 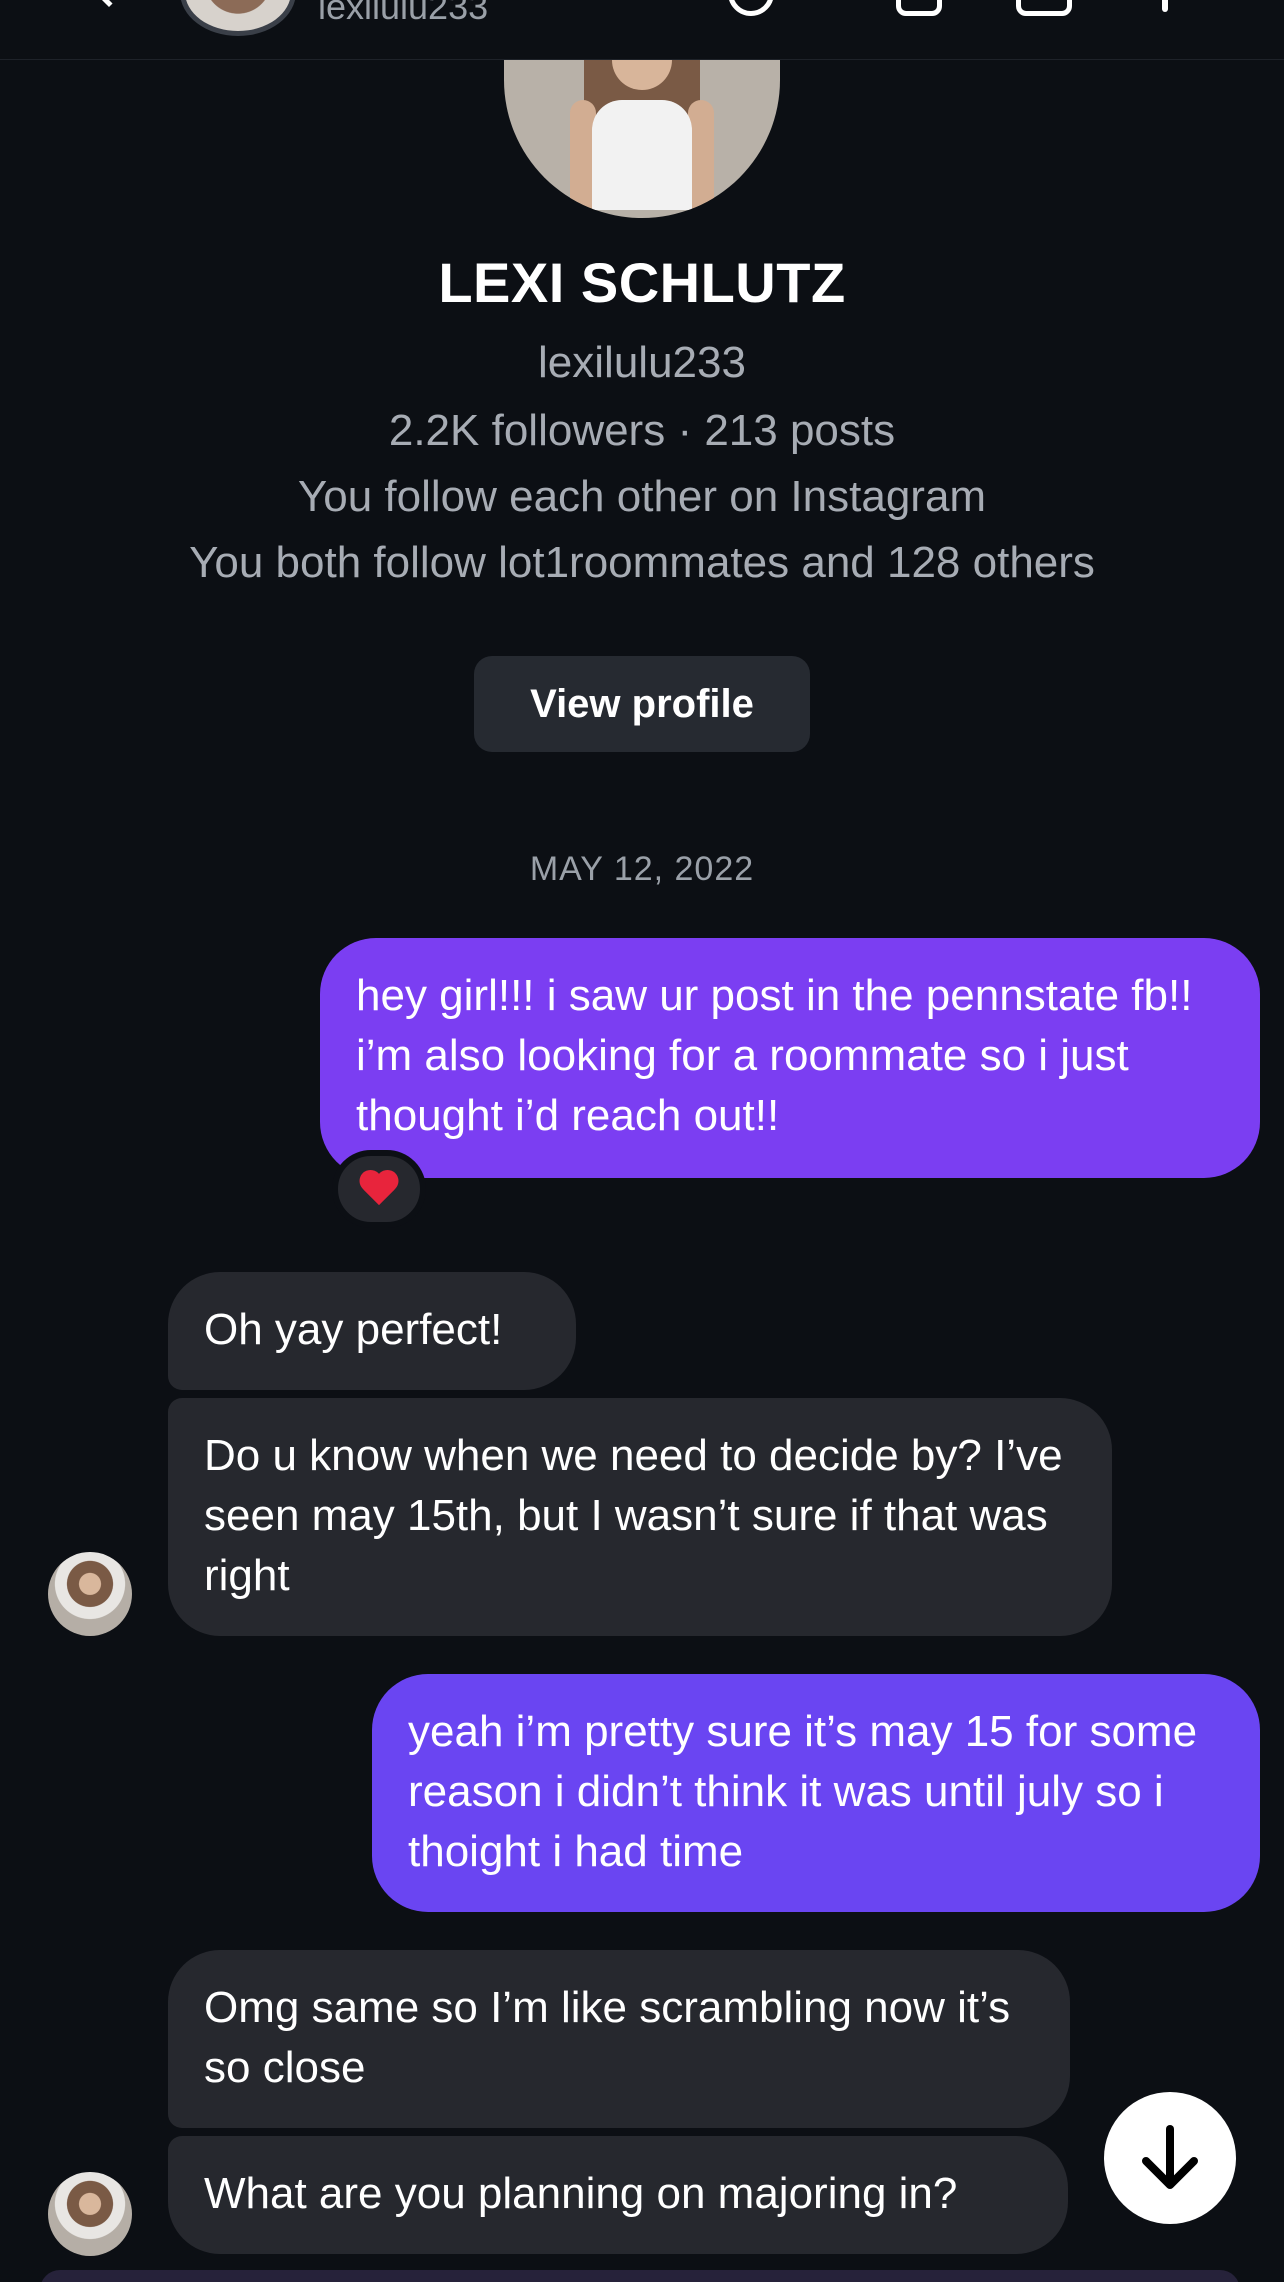 What do you see at coordinates (1044, 8) in the screenshot?
I see `camera-icon` at bounding box center [1044, 8].